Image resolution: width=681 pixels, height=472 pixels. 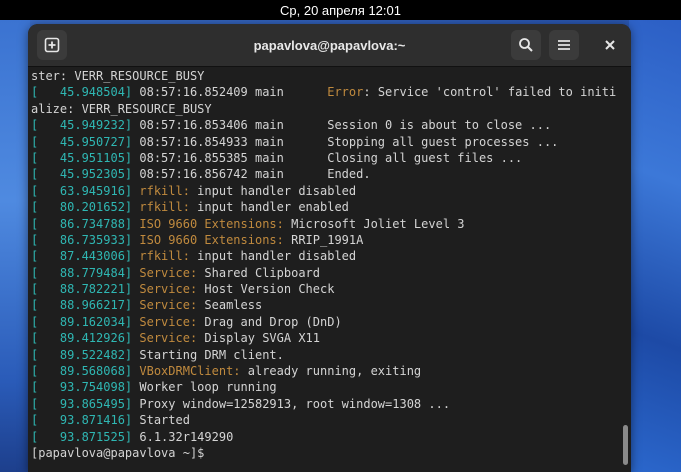 I want to click on log-text: Shared Clipboard, so click(x=259, y=272).